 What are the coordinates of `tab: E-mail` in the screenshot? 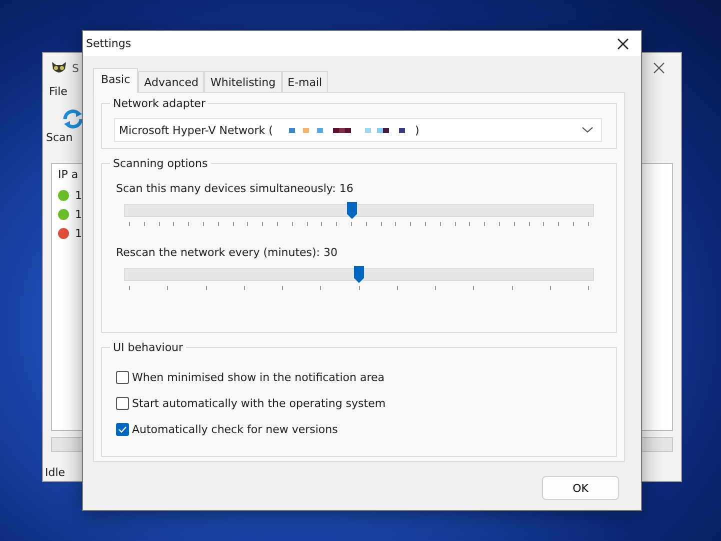 It's located at (305, 82).